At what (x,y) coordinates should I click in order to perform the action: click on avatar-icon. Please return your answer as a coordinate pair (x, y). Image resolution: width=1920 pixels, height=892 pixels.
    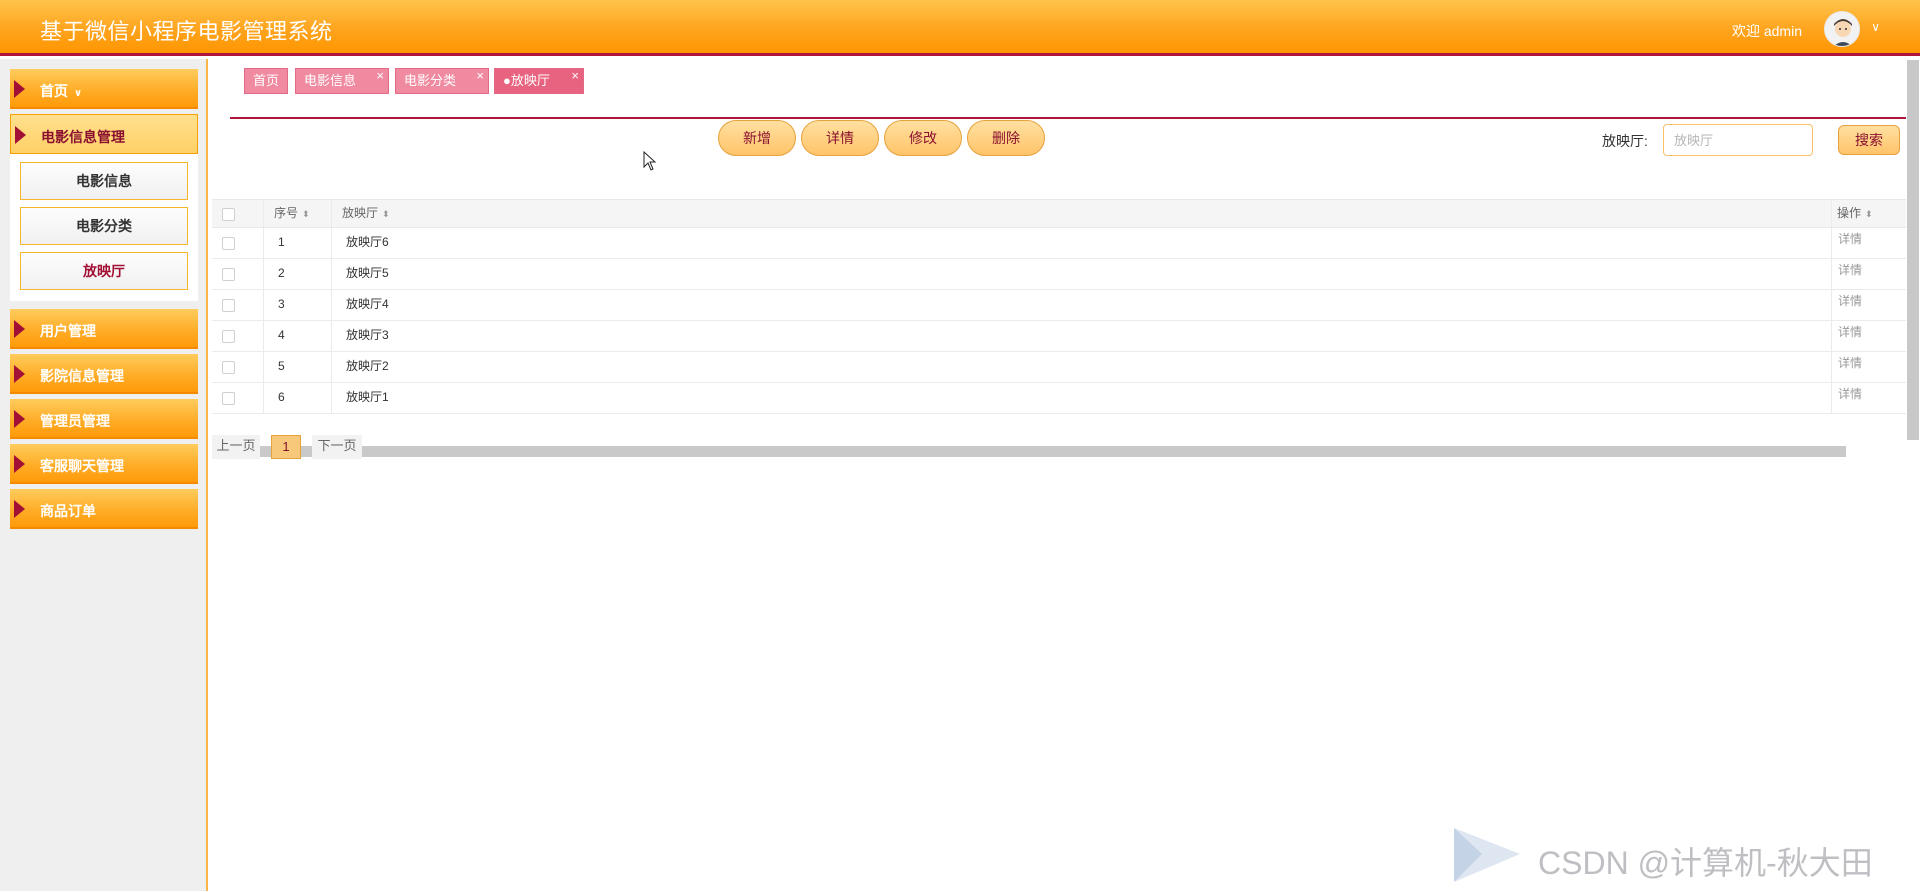
    Looking at the image, I should click on (1842, 29).